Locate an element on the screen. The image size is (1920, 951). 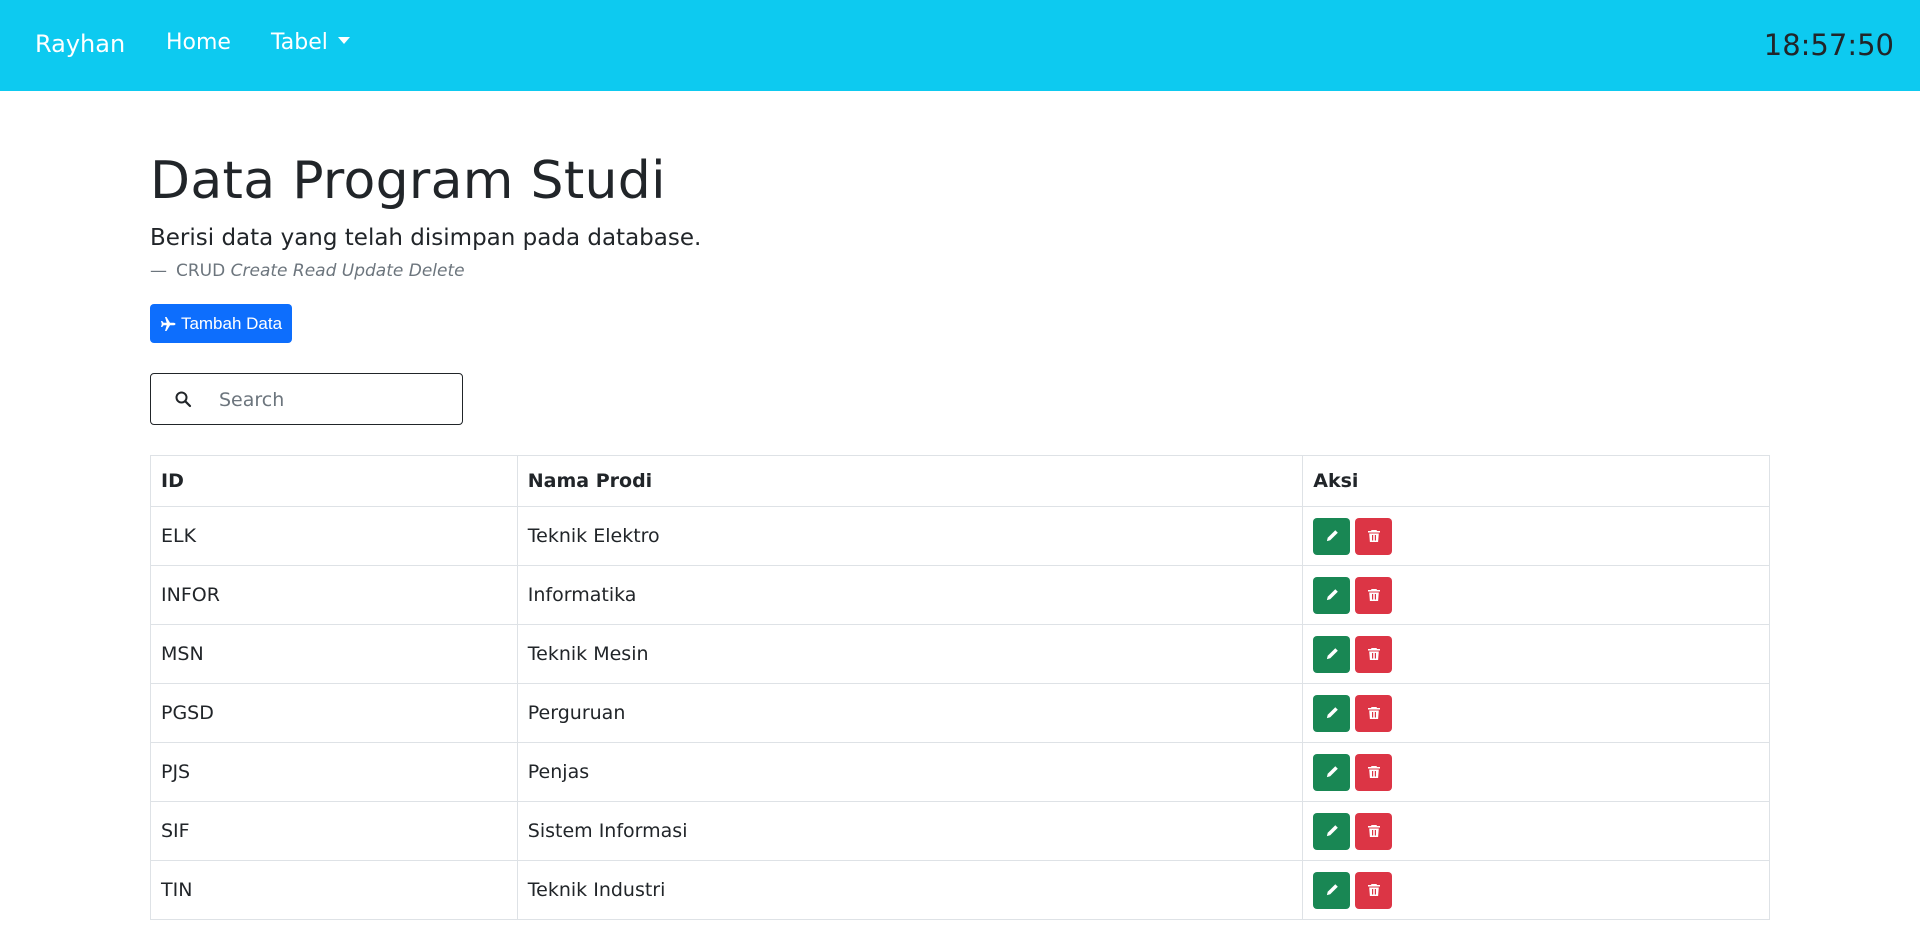
cell-id: INFOR is located at coordinates (334, 595).